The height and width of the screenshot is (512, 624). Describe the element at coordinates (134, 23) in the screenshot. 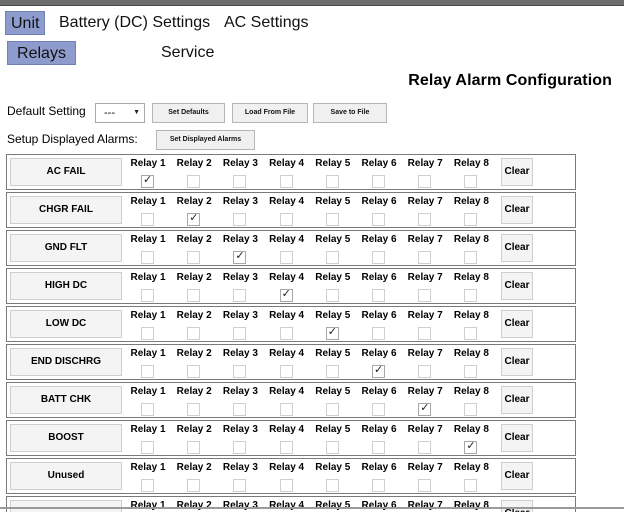

I see `tab-battery-dc-settings: Battery (DC) Settings` at that location.